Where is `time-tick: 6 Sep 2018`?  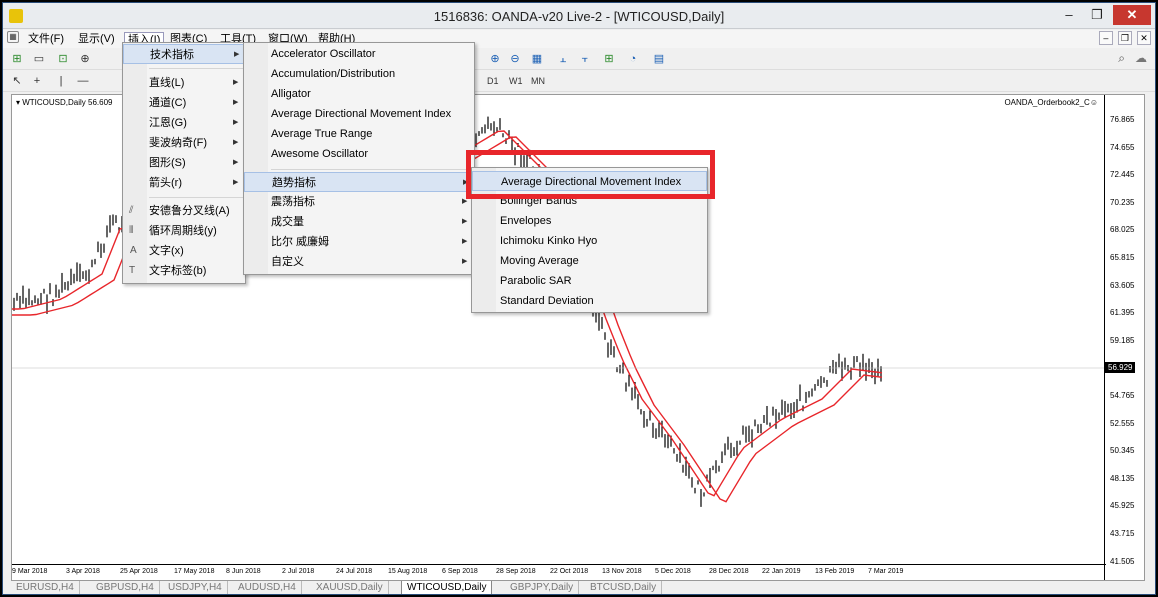 time-tick: 6 Sep 2018 is located at coordinates (460, 571).